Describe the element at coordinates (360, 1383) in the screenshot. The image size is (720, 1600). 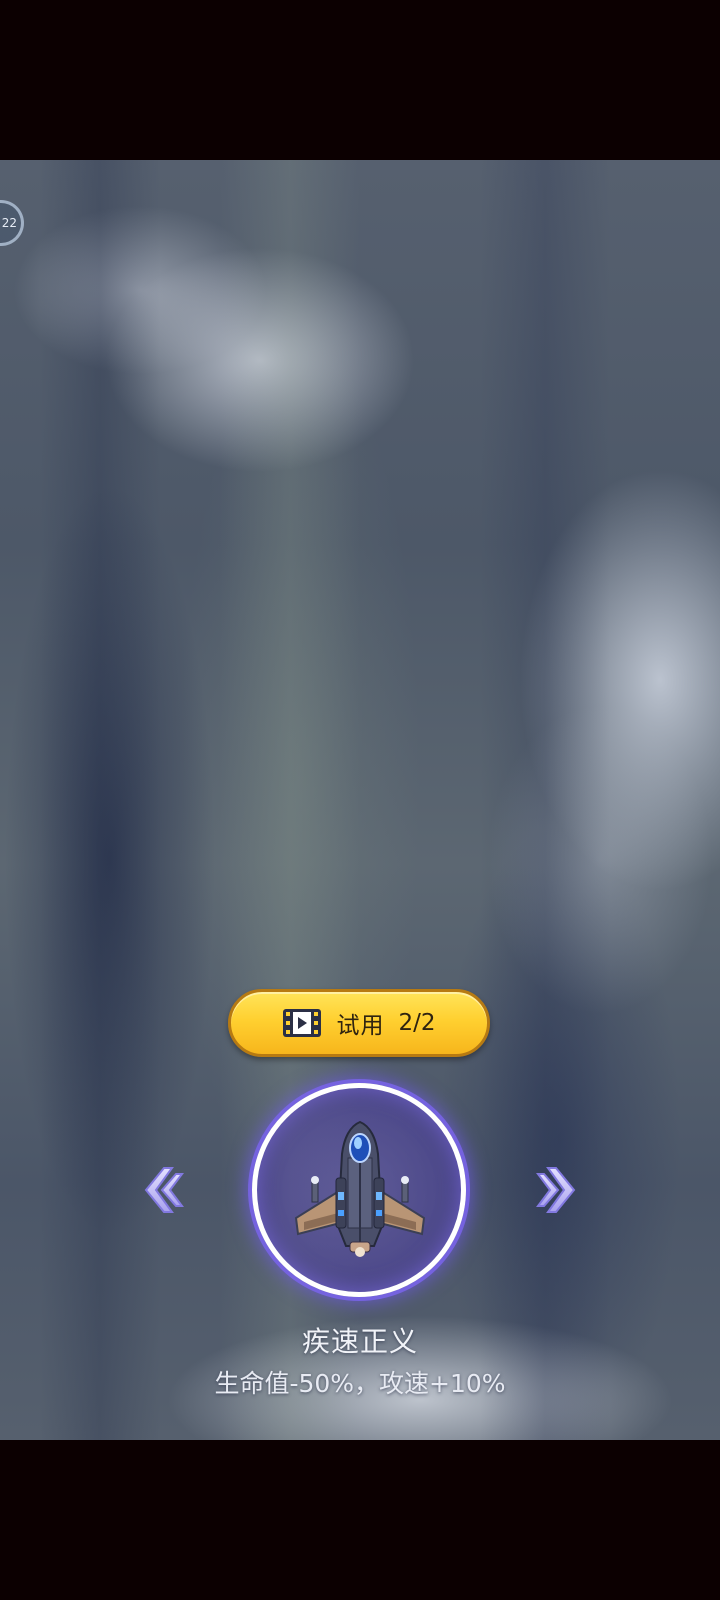
I see `plane-stats: 生命值-50%，攻速+10%` at that location.